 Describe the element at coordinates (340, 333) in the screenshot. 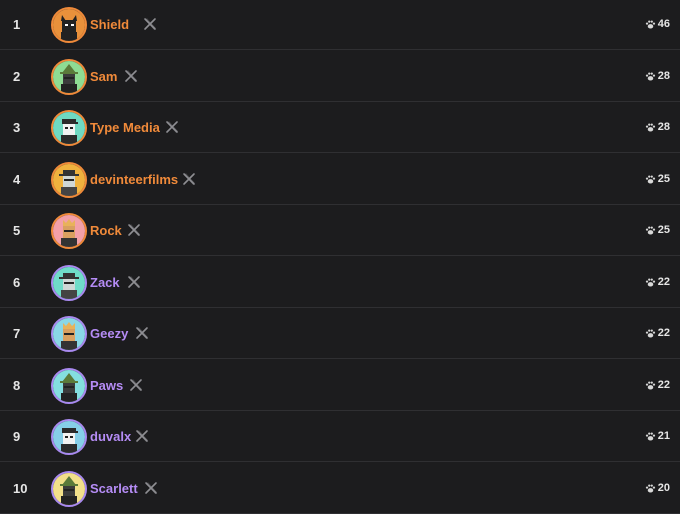

I see `leaderboard-row: 7 Geezy 22` at that location.